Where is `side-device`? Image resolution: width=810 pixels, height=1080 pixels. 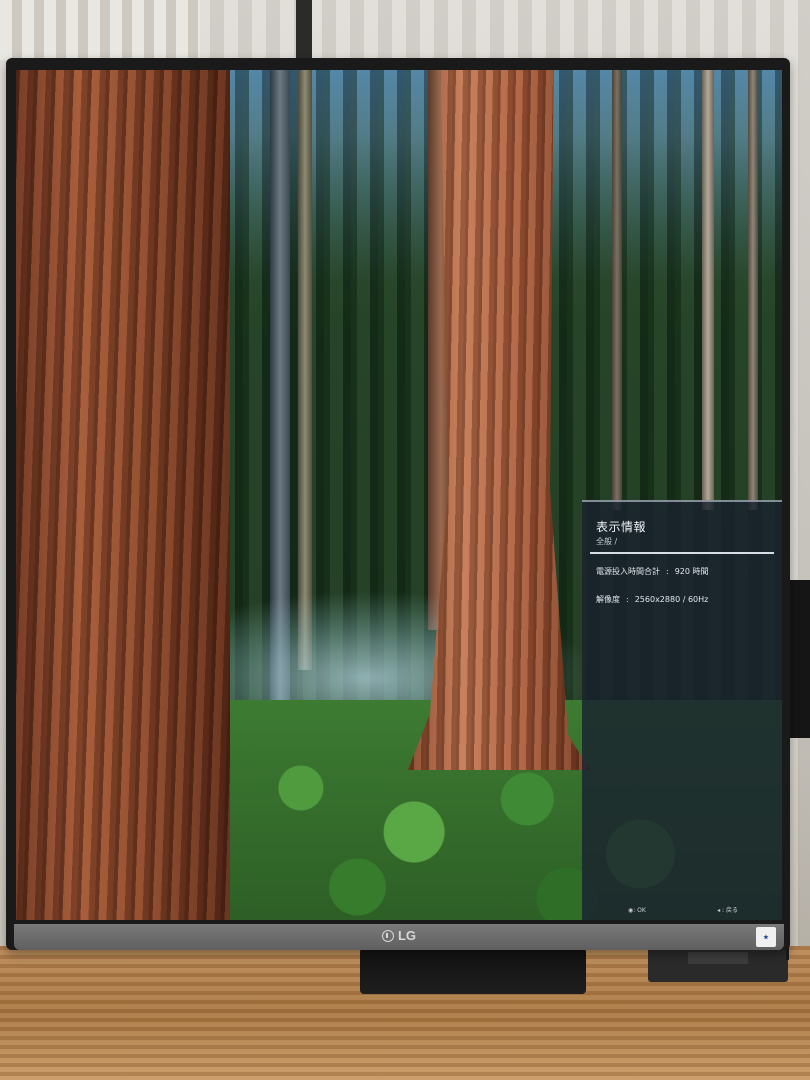
side-device is located at coordinates (718, 964).